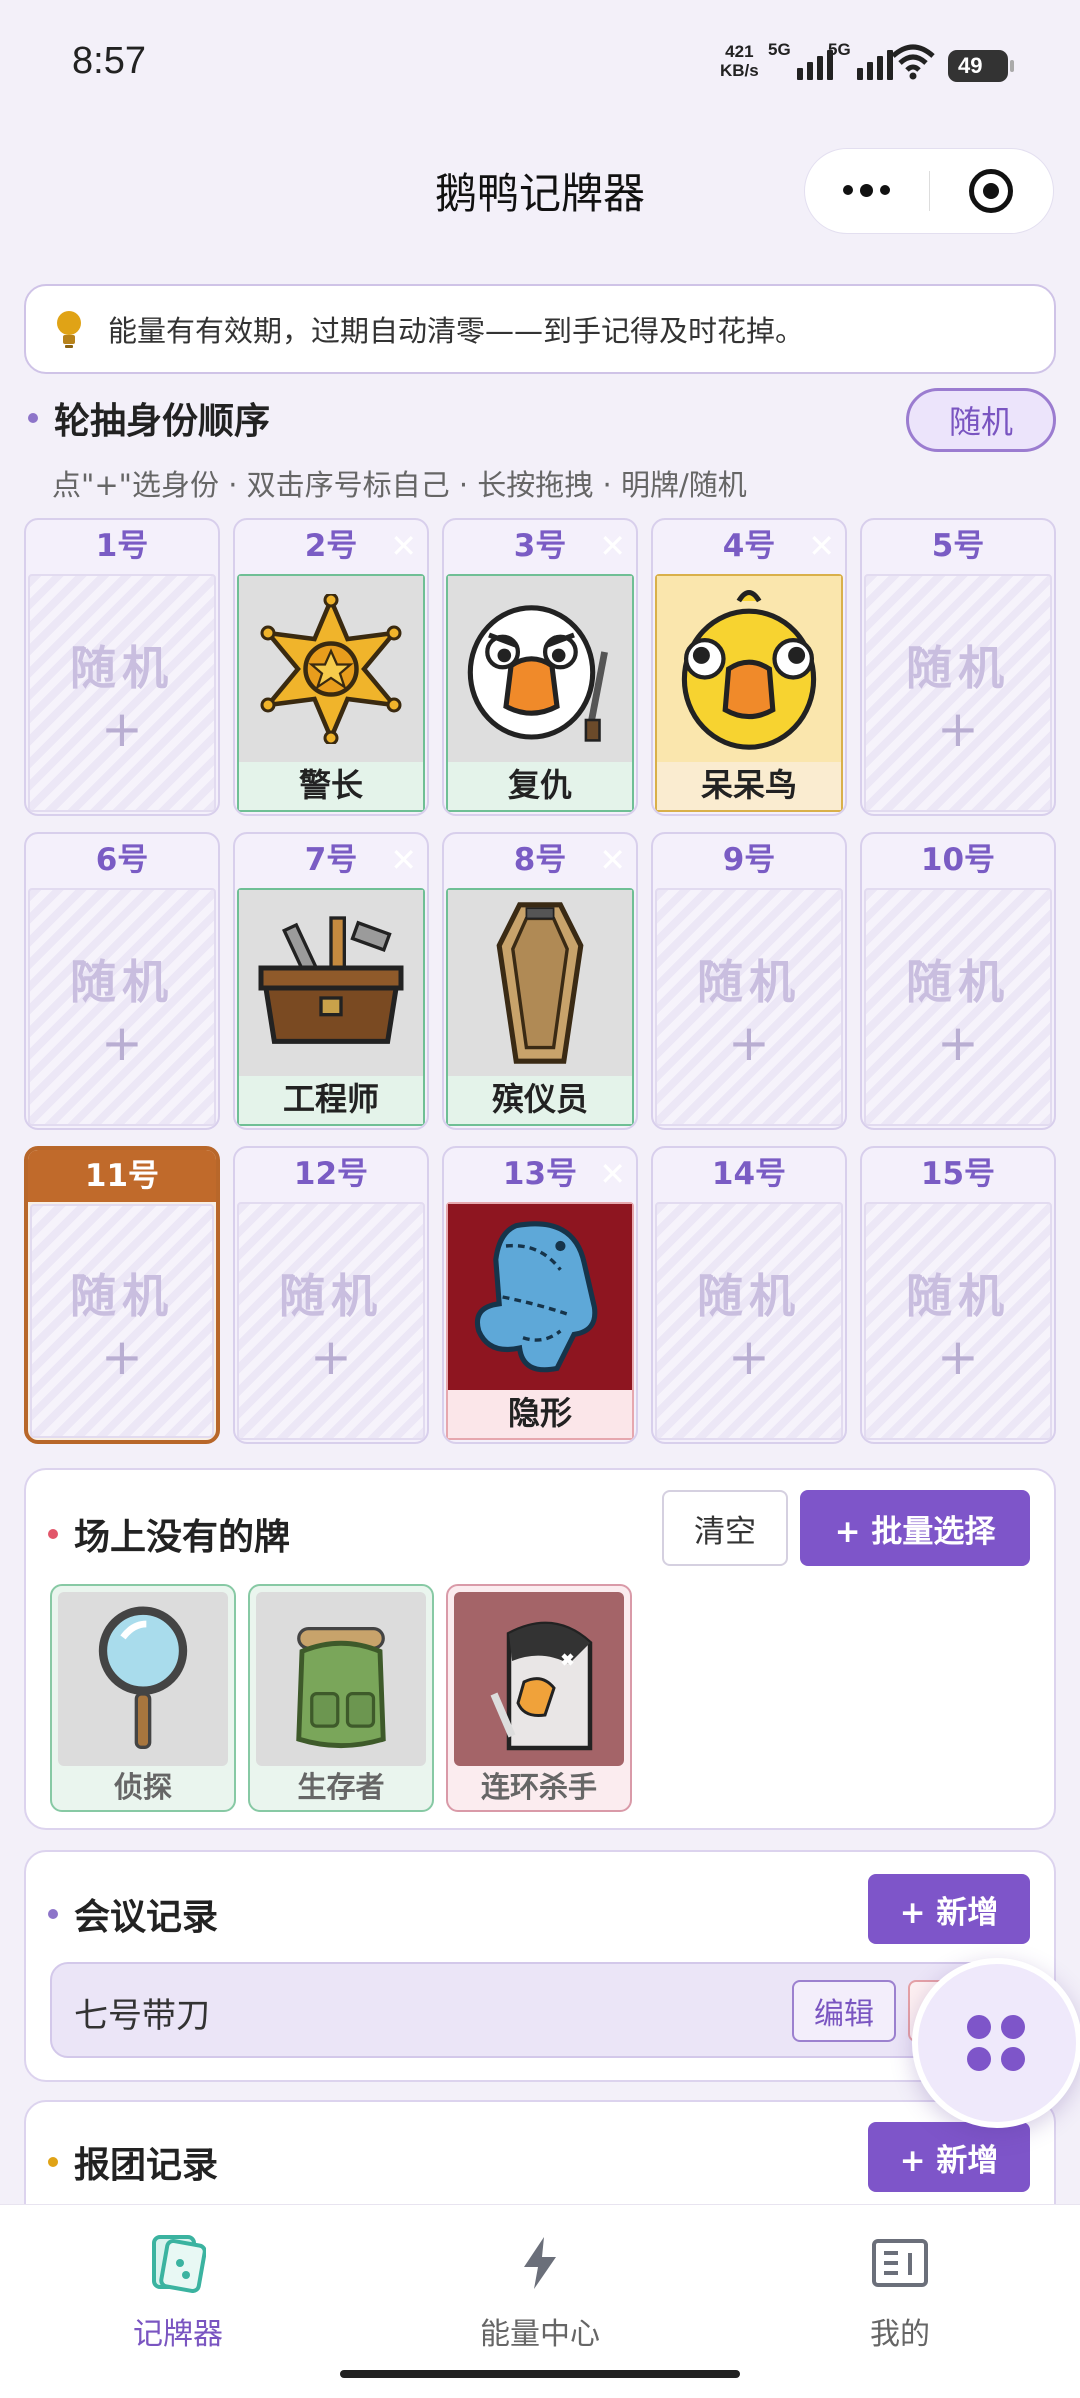 This screenshot has width=1080, height=2398. Describe the element at coordinates (540, 2334) in the screenshot. I see `tab-label: 能量中心` at that location.